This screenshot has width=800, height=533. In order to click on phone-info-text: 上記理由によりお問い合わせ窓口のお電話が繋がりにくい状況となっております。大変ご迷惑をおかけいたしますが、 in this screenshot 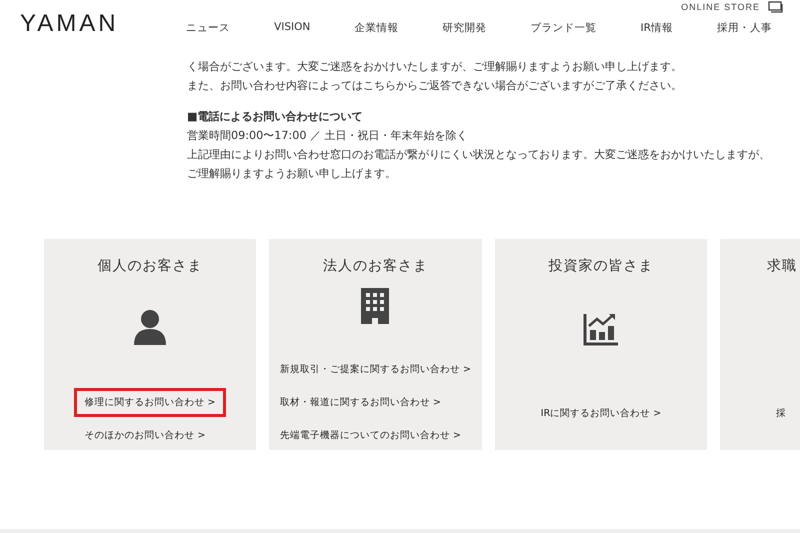, I will do `click(479, 155)`.